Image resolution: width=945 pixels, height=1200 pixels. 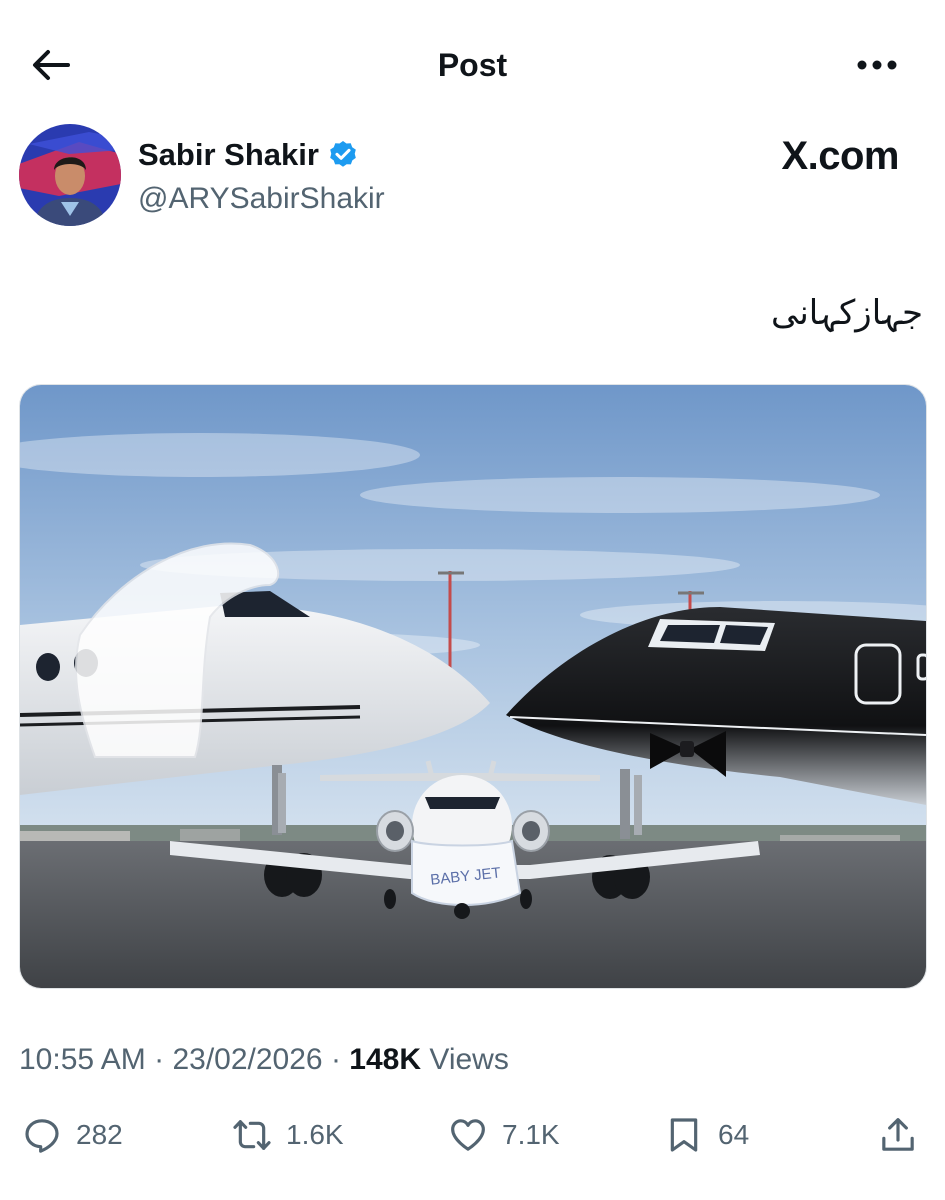 I want to click on bookmark-icon, so click(x=684, y=1135).